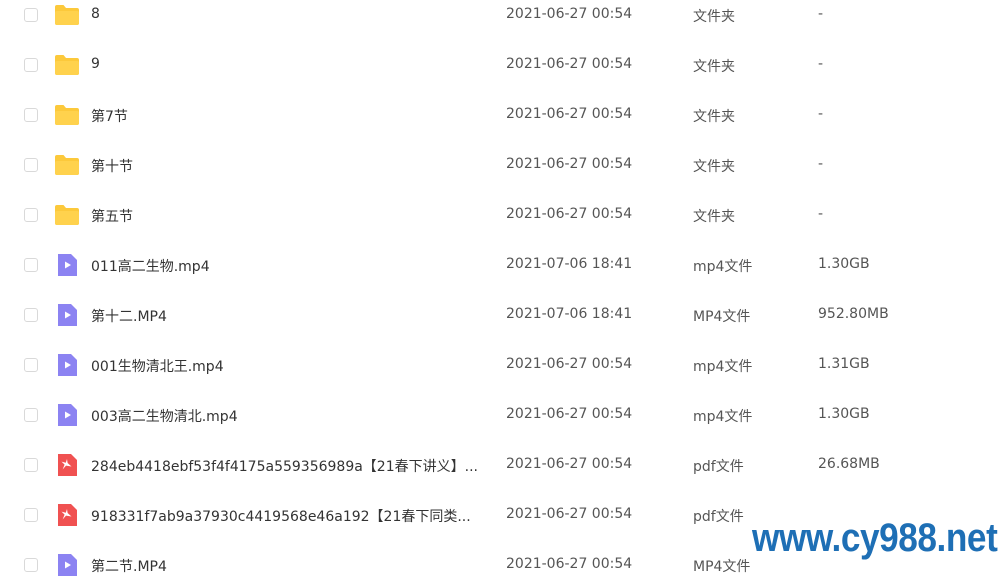 The height and width of the screenshot is (583, 1000). Describe the element at coordinates (500, 316) in the screenshot. I see `file-row: 第十二.MP4 2021-07-06 18:41 MP4文件 952.80MB` at that location.